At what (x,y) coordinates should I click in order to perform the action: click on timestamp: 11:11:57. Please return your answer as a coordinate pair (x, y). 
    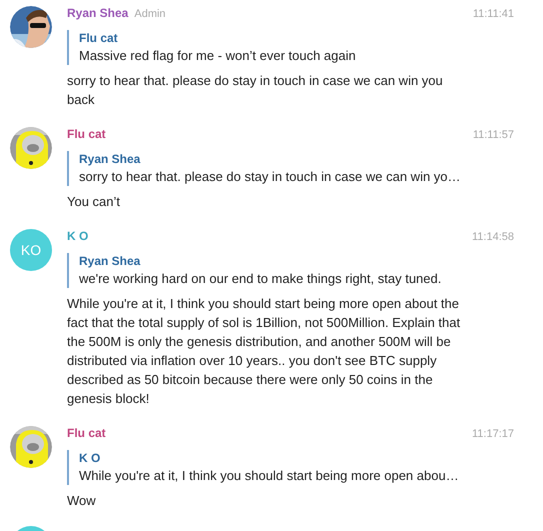
    Looking at the image, I should click on (493, 135).